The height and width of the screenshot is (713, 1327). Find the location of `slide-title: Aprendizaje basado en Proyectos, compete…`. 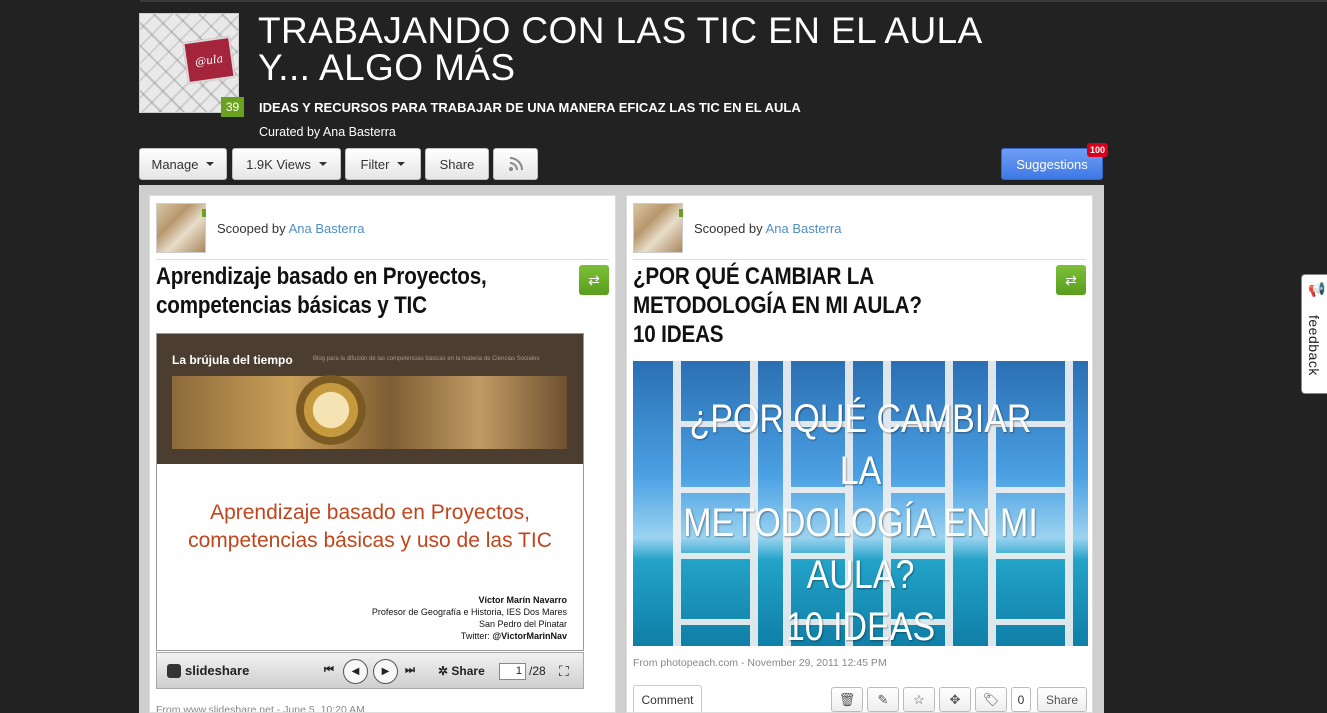

slide-title: Aprendizaje basado en Proyectos, compete… is located at coordinates (370, 526).